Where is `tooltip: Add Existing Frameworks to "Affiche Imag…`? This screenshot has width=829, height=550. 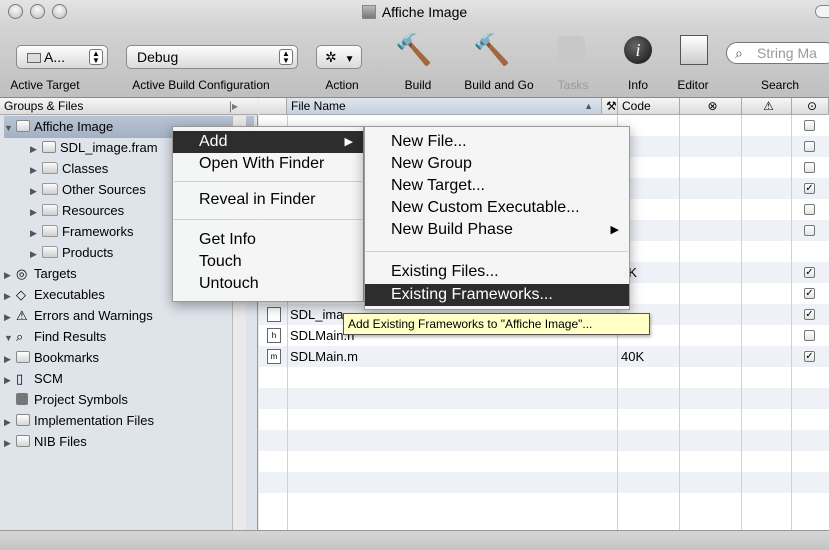
tooltip: Add Existing Frameworks to "Affiche Imag… is located at coordinates (496, 324).